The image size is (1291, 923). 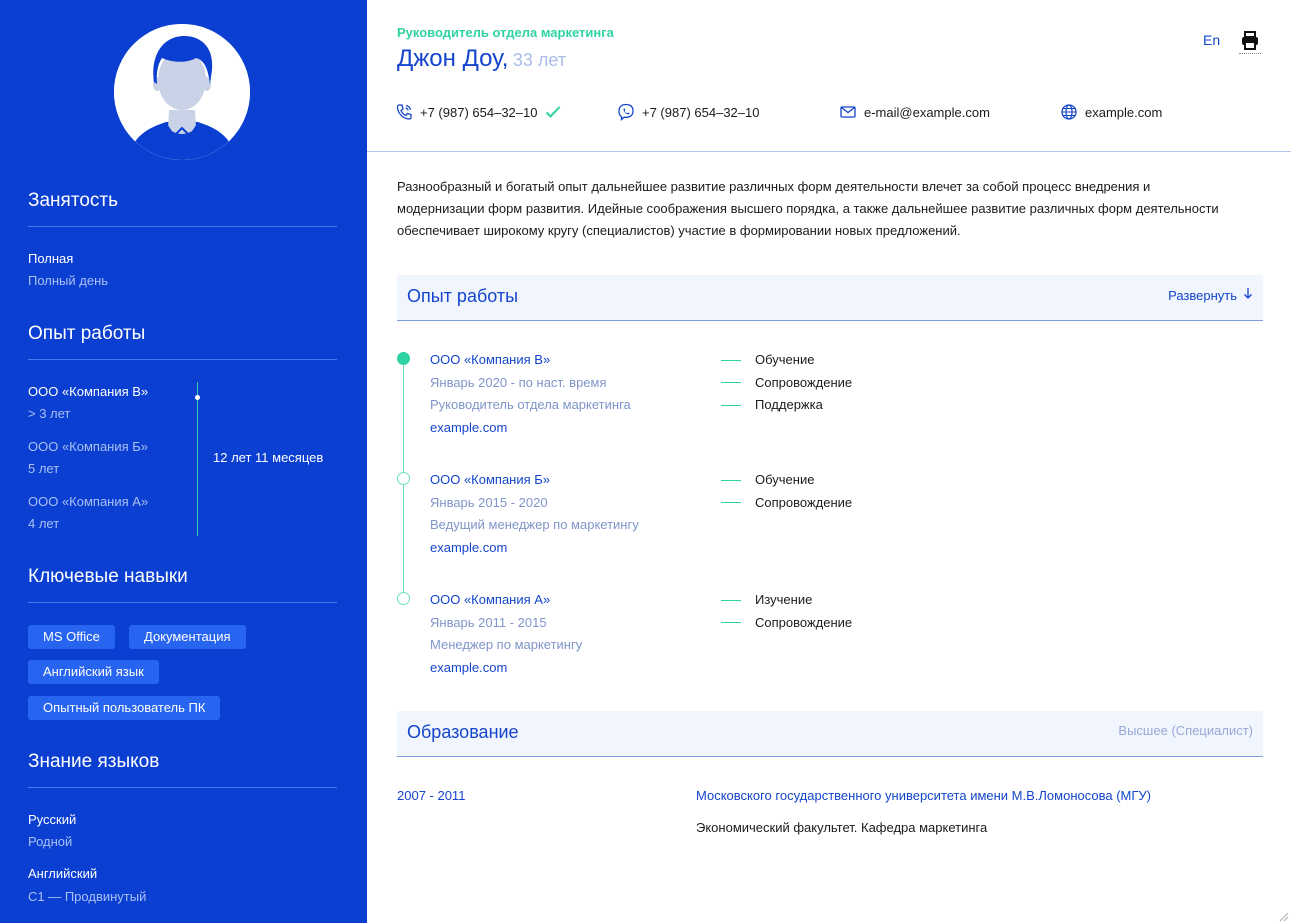 What do you see at coordinates (88, 501) in the screenshot?
I see `experience-company: ООО «Компания А»` at bounding box center [88, 501].